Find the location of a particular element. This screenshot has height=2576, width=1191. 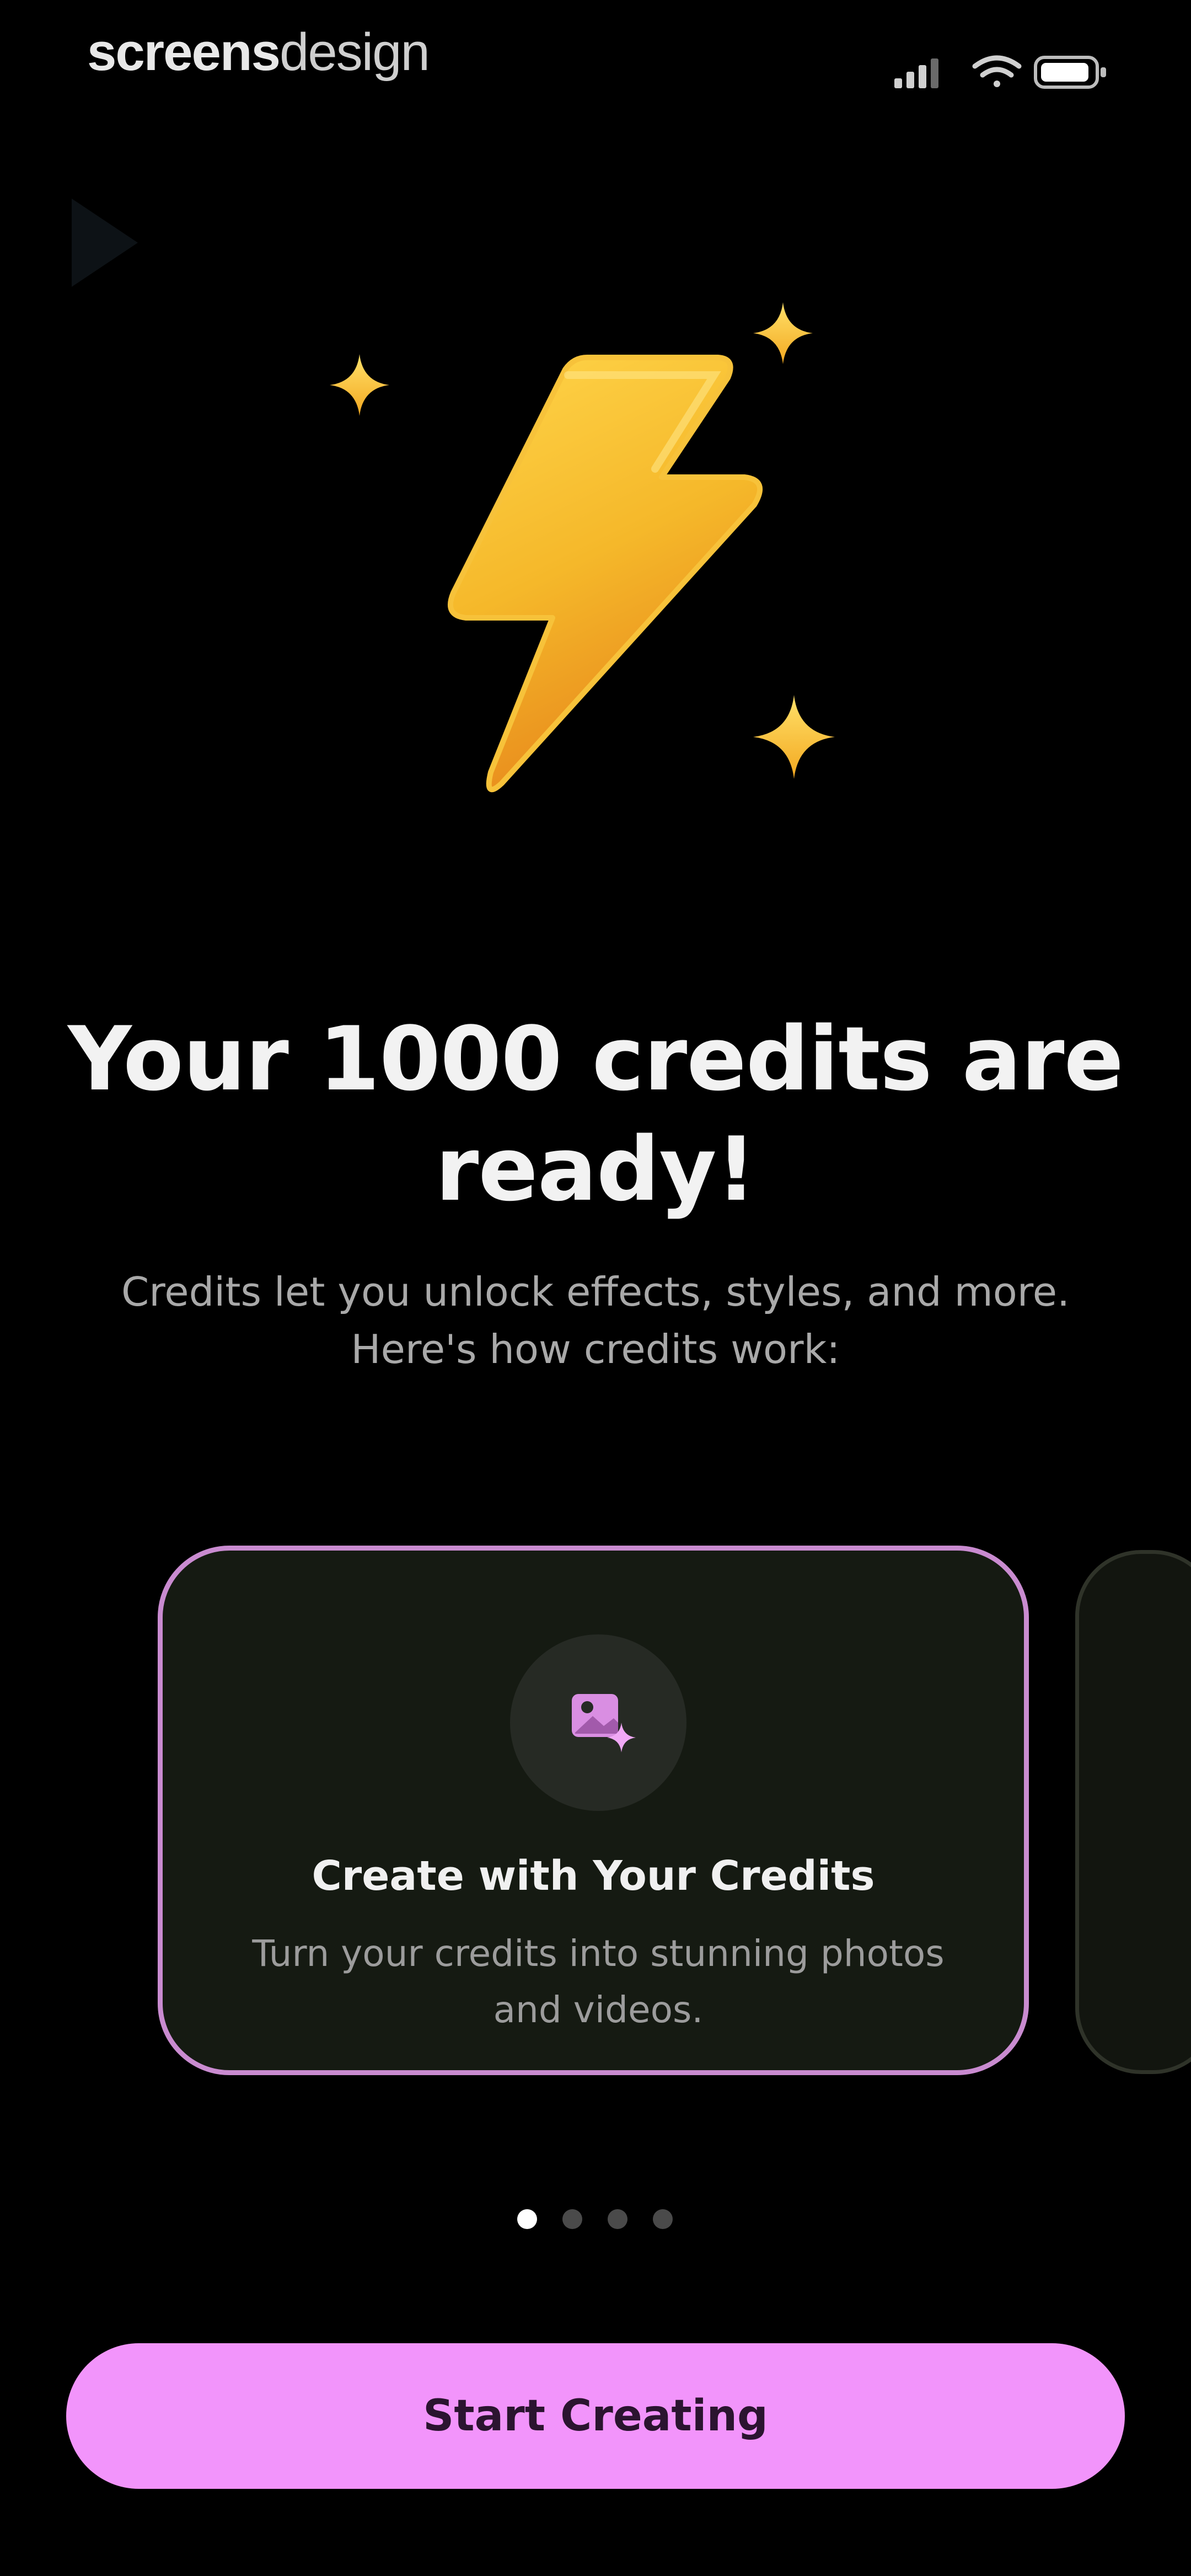

wifi-icon is located at coordinates (997, 71).